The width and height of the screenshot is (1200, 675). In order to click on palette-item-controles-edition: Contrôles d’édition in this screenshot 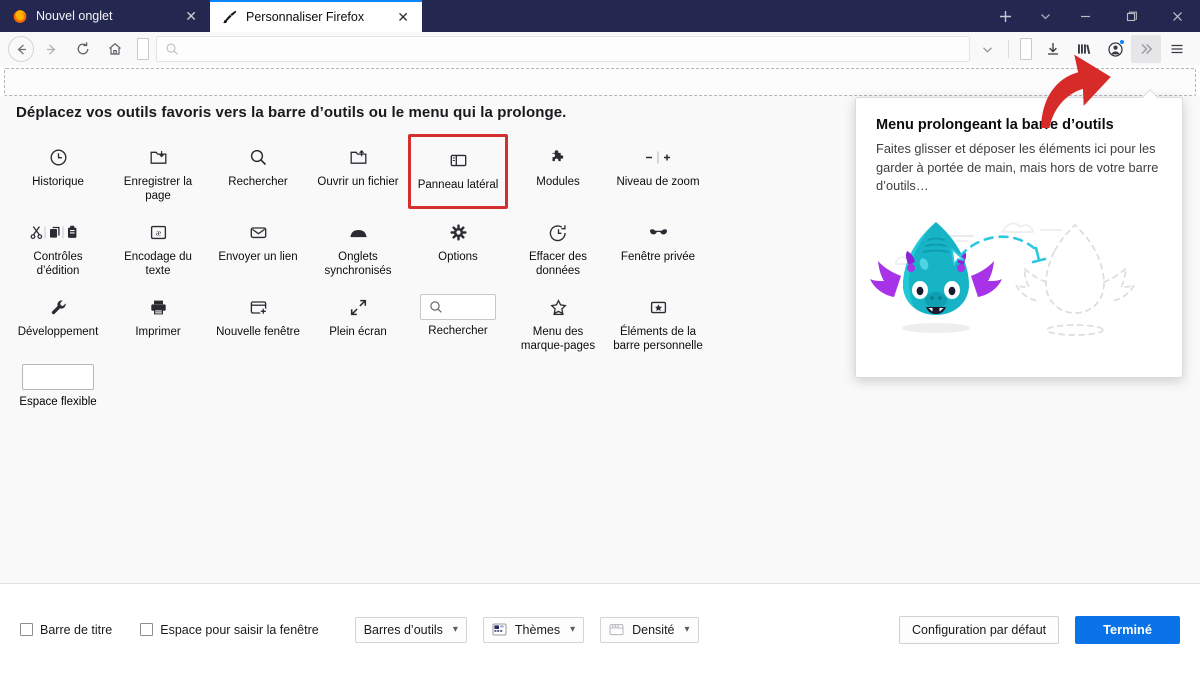, I will do `click(58, 246)`.